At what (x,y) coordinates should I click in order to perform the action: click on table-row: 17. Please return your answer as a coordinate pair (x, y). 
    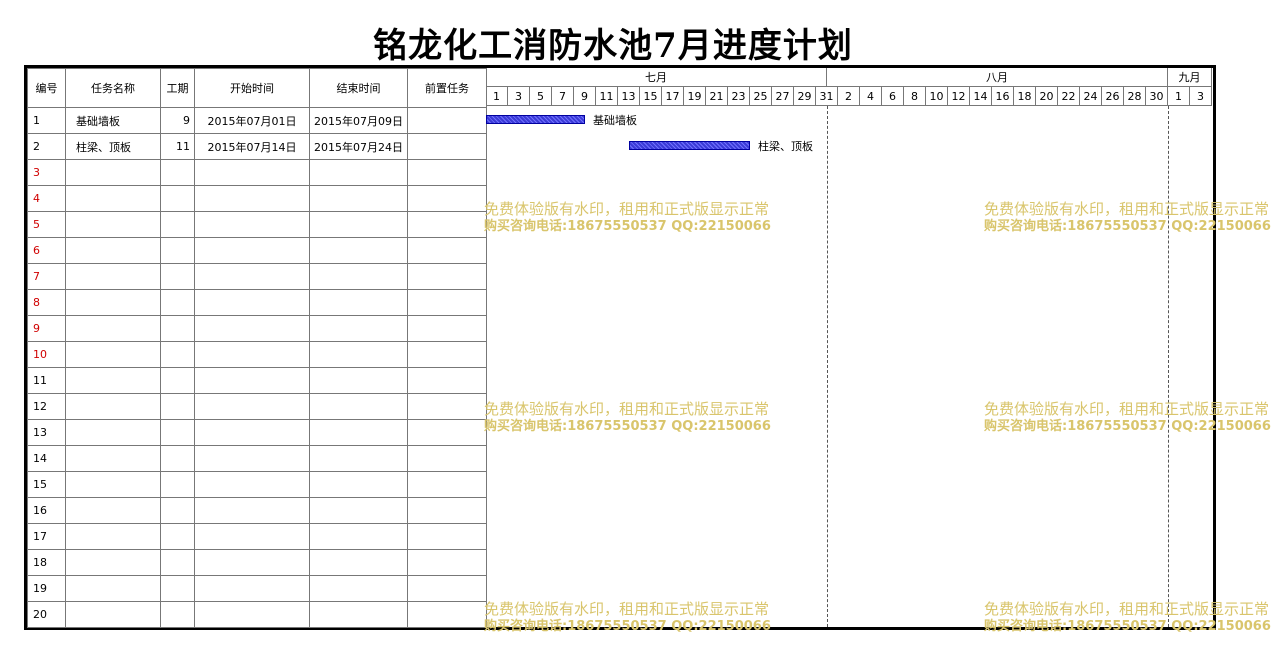
    Looking at the image, I should click on (257, 536).